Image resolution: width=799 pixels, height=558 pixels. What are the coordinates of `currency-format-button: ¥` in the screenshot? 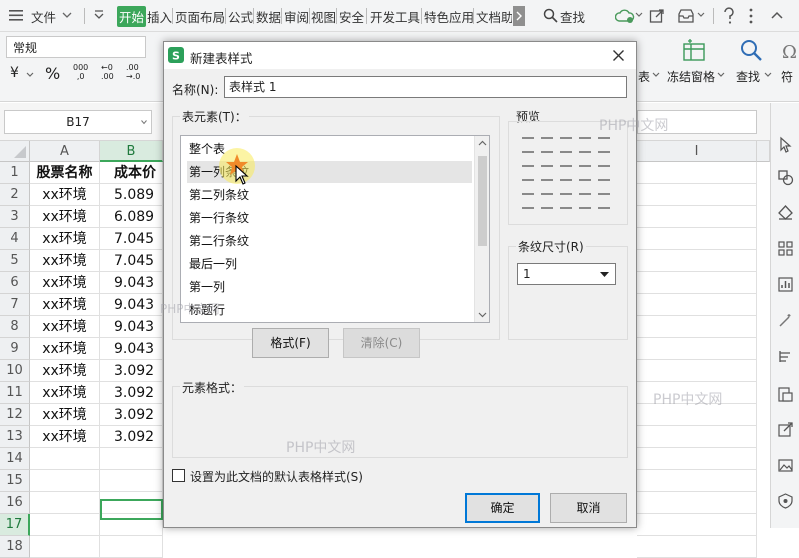 It's located at (14, 73).